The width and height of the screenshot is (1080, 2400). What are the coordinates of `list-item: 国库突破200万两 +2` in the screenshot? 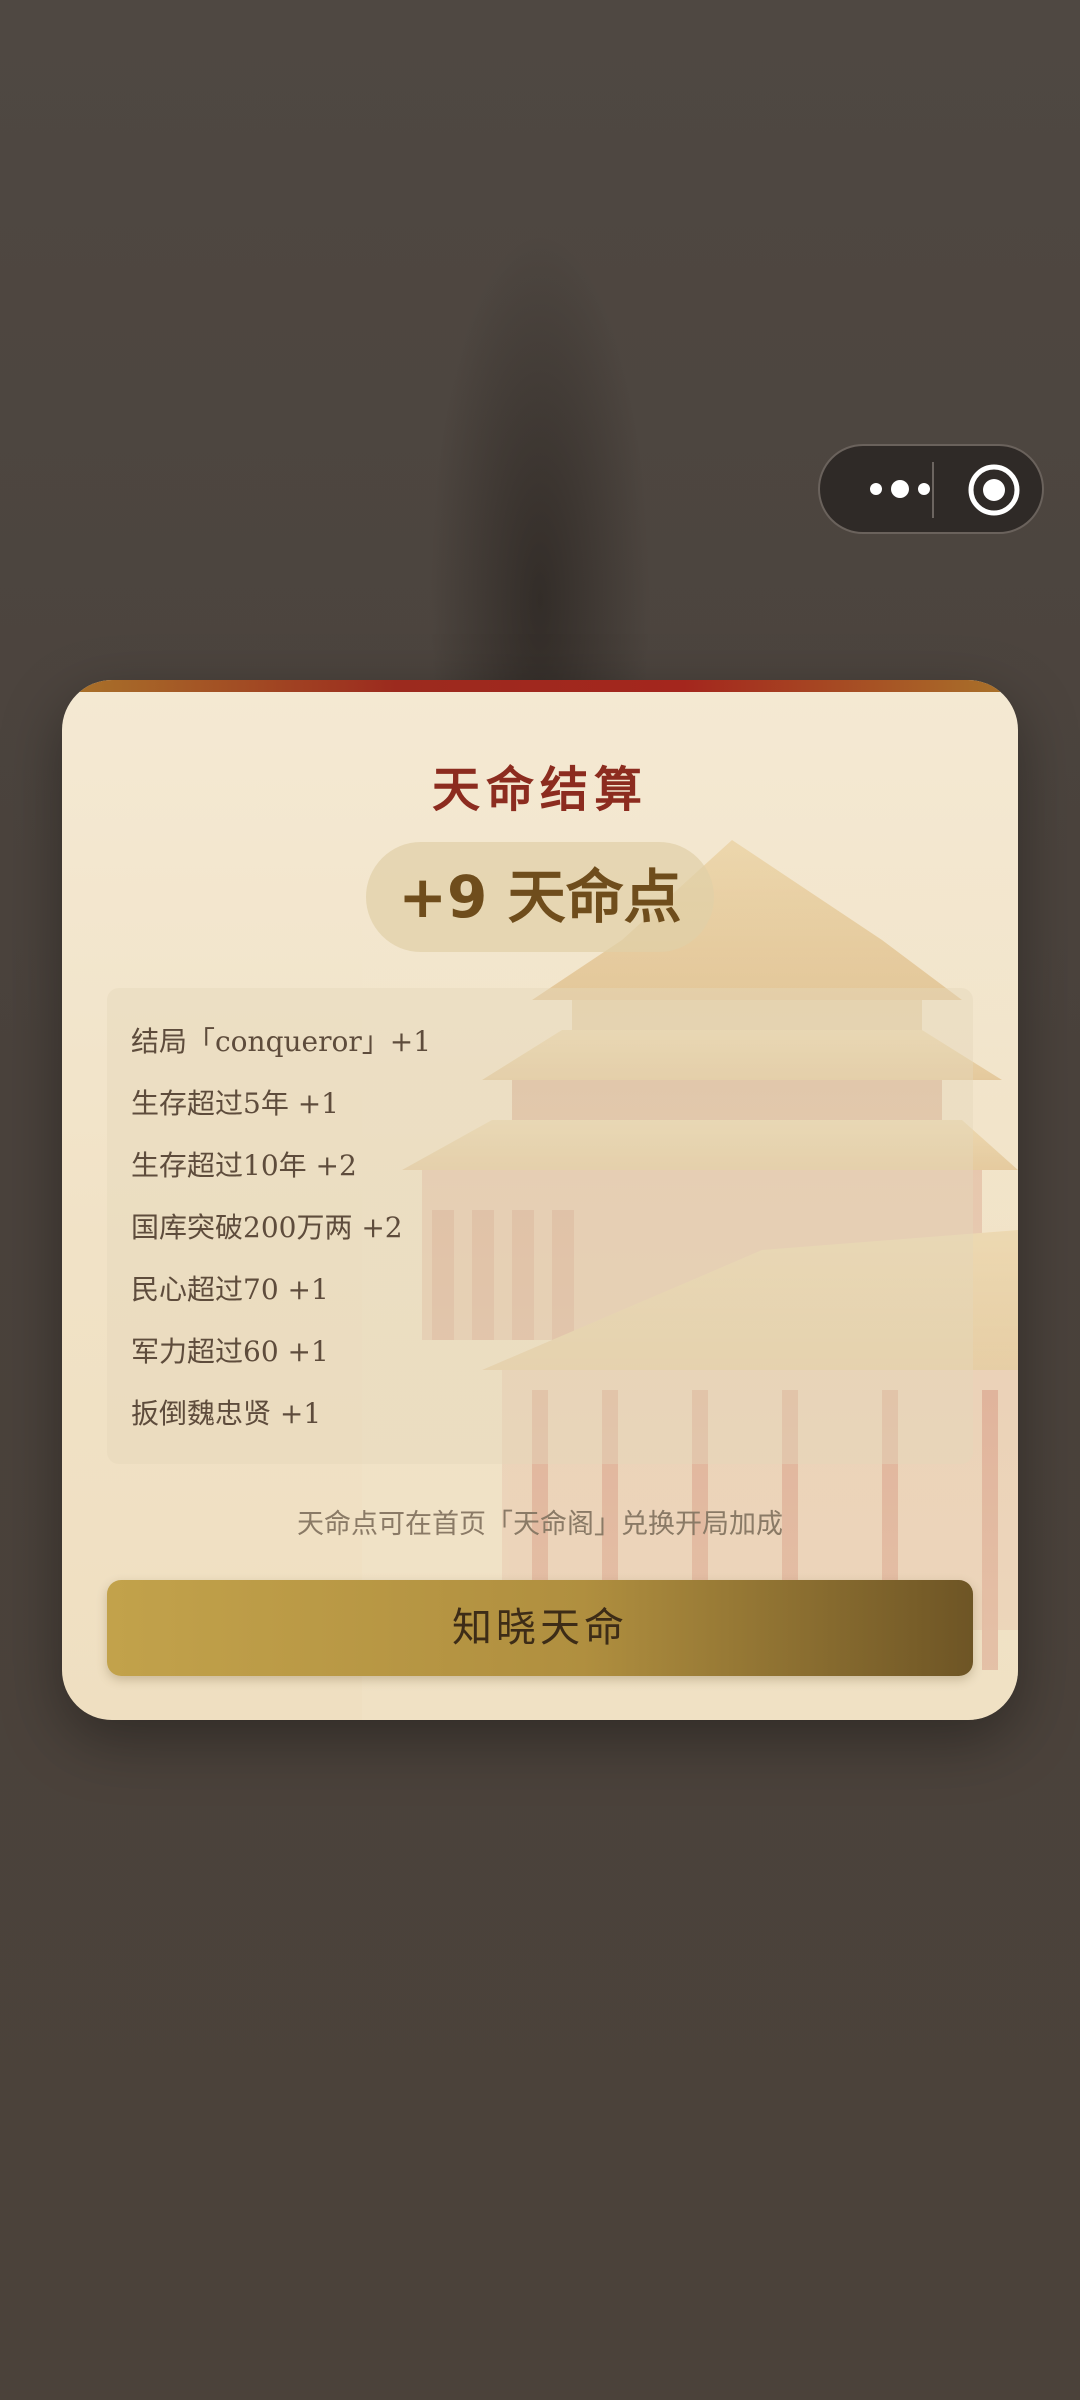 It's located at (267, 1227).